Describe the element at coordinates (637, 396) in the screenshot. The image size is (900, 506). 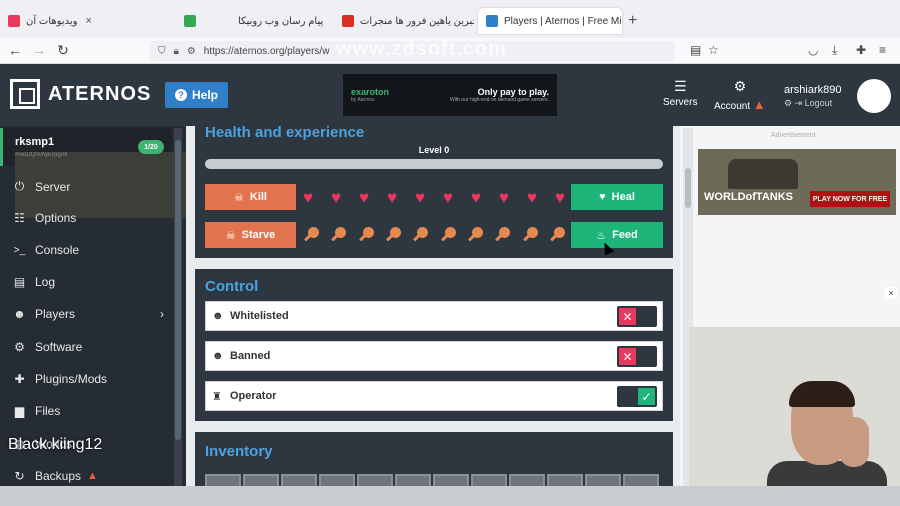
I see `operator-toggle: ✓` at that location.